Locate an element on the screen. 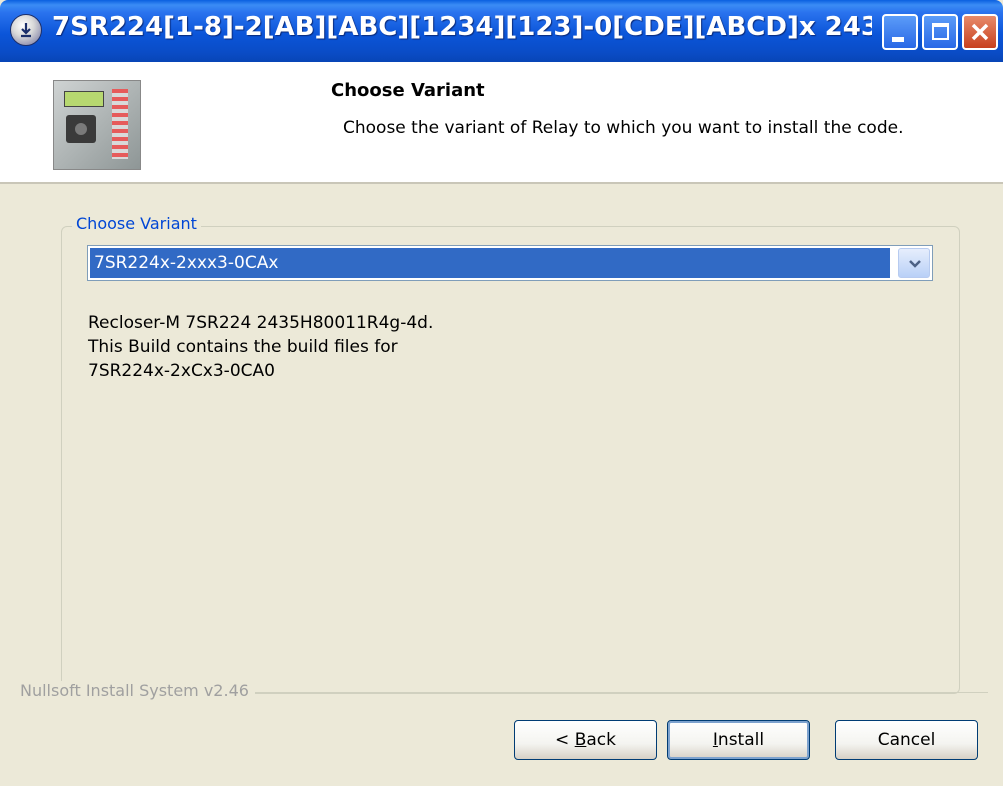 This screenshot has width=1003, height=786. close-button is located at coordinates (980, 32).